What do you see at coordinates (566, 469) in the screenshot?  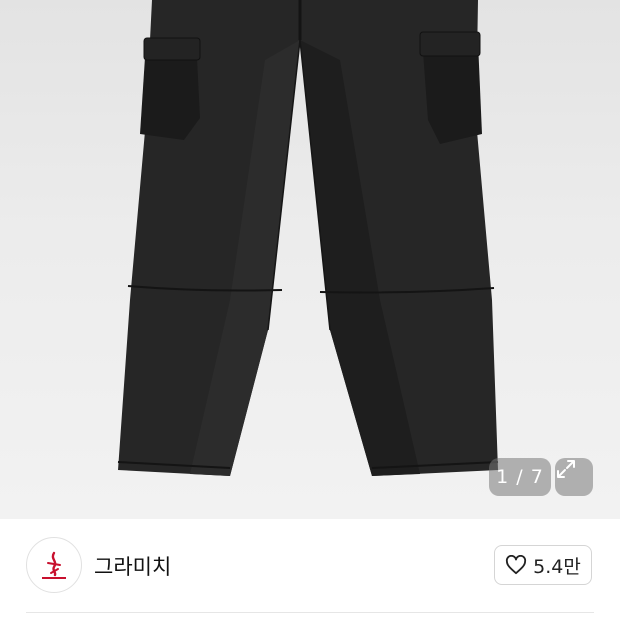 I see `expand-icon` at bounding box center [566, 469].